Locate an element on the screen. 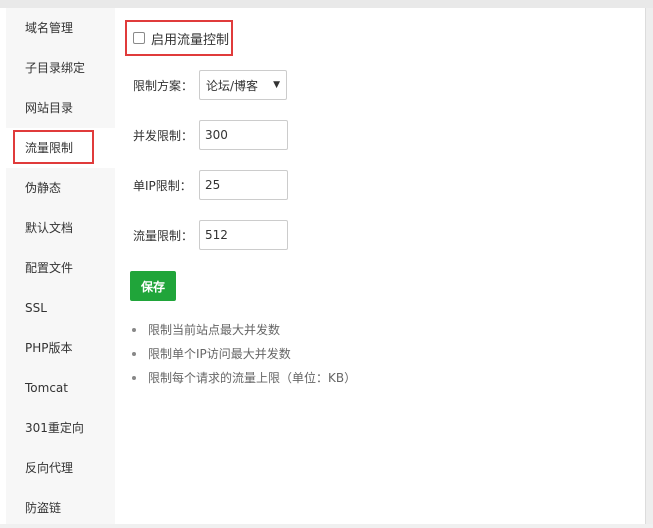 This screenshot has width=653, height=528. scheme-row: 限制方案： 论坛/博客 ▼ is located at coordinates (210, 85).